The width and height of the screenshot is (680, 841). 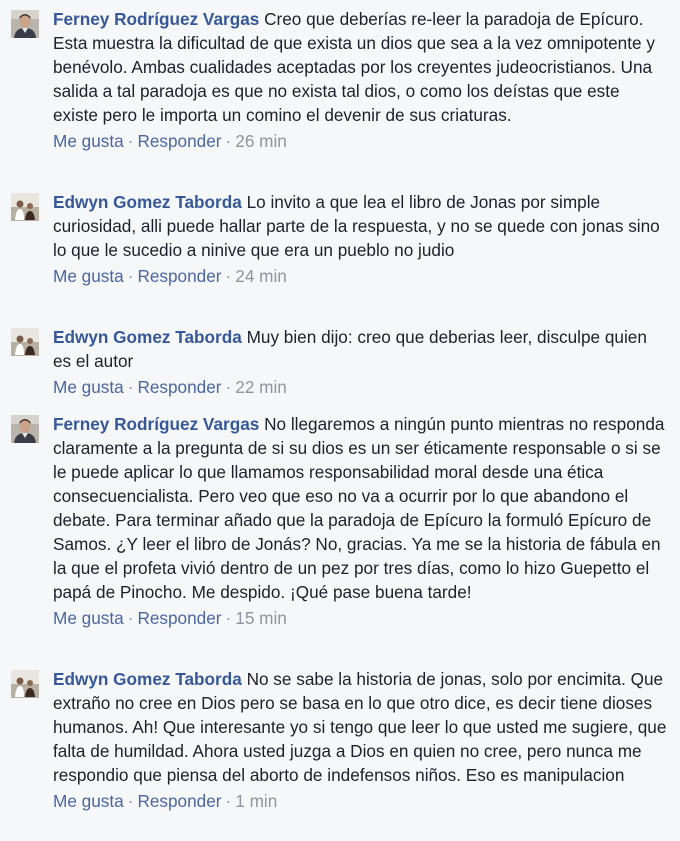 I want to click on comment-actions: Me gusta · Responder · 26 min, so click(x=360, y=141).